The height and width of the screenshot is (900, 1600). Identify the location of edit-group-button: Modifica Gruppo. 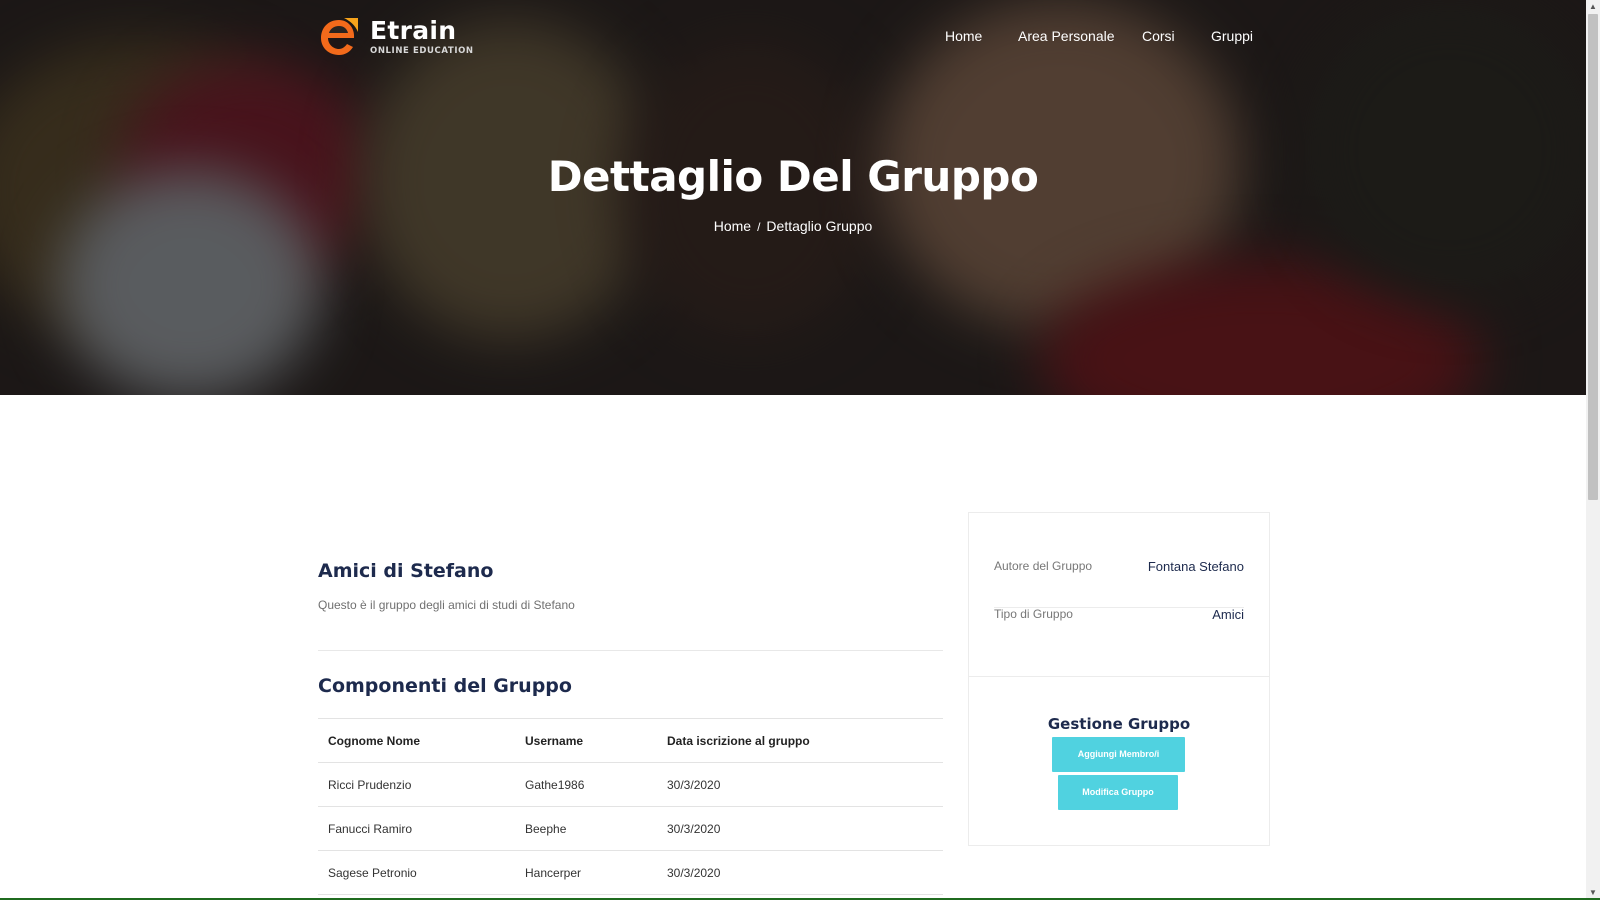
(1118, 792).